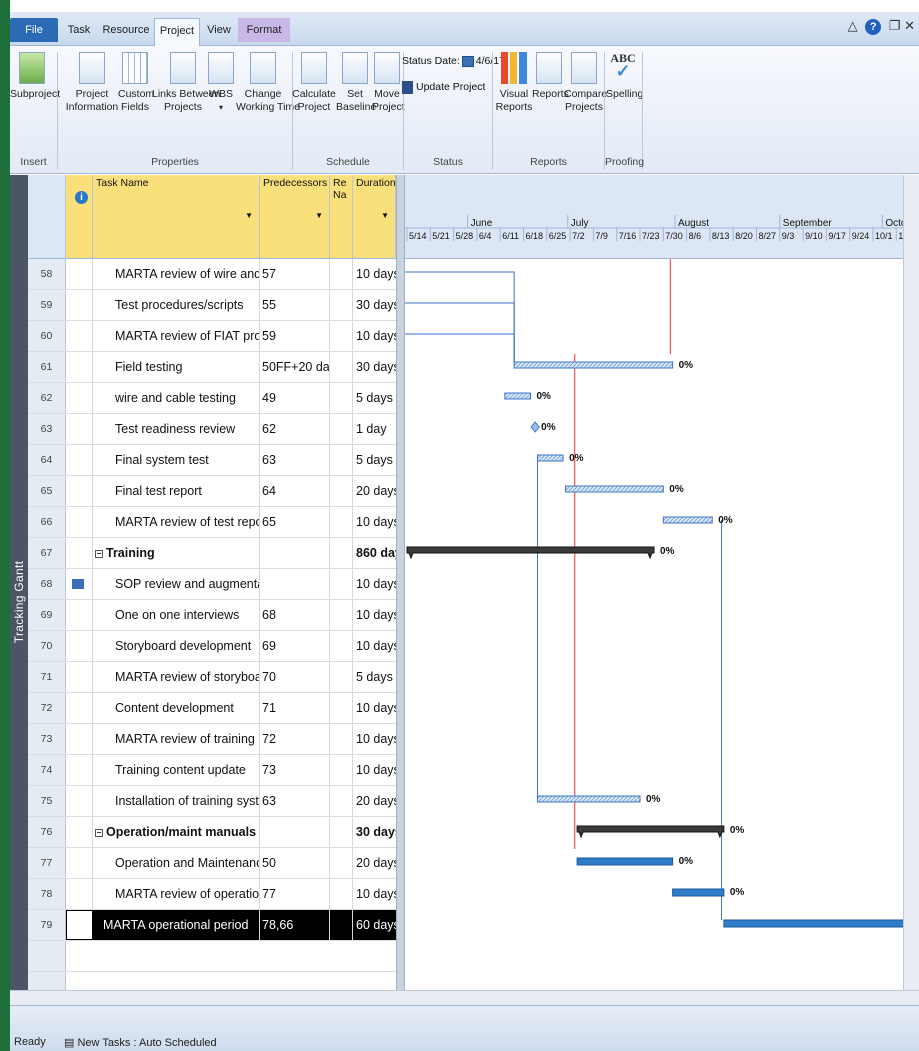  Describe the element at coordinates (176, 894) in the screenshot. I see `task-name-cell: MARTA review of operation and` at that location.